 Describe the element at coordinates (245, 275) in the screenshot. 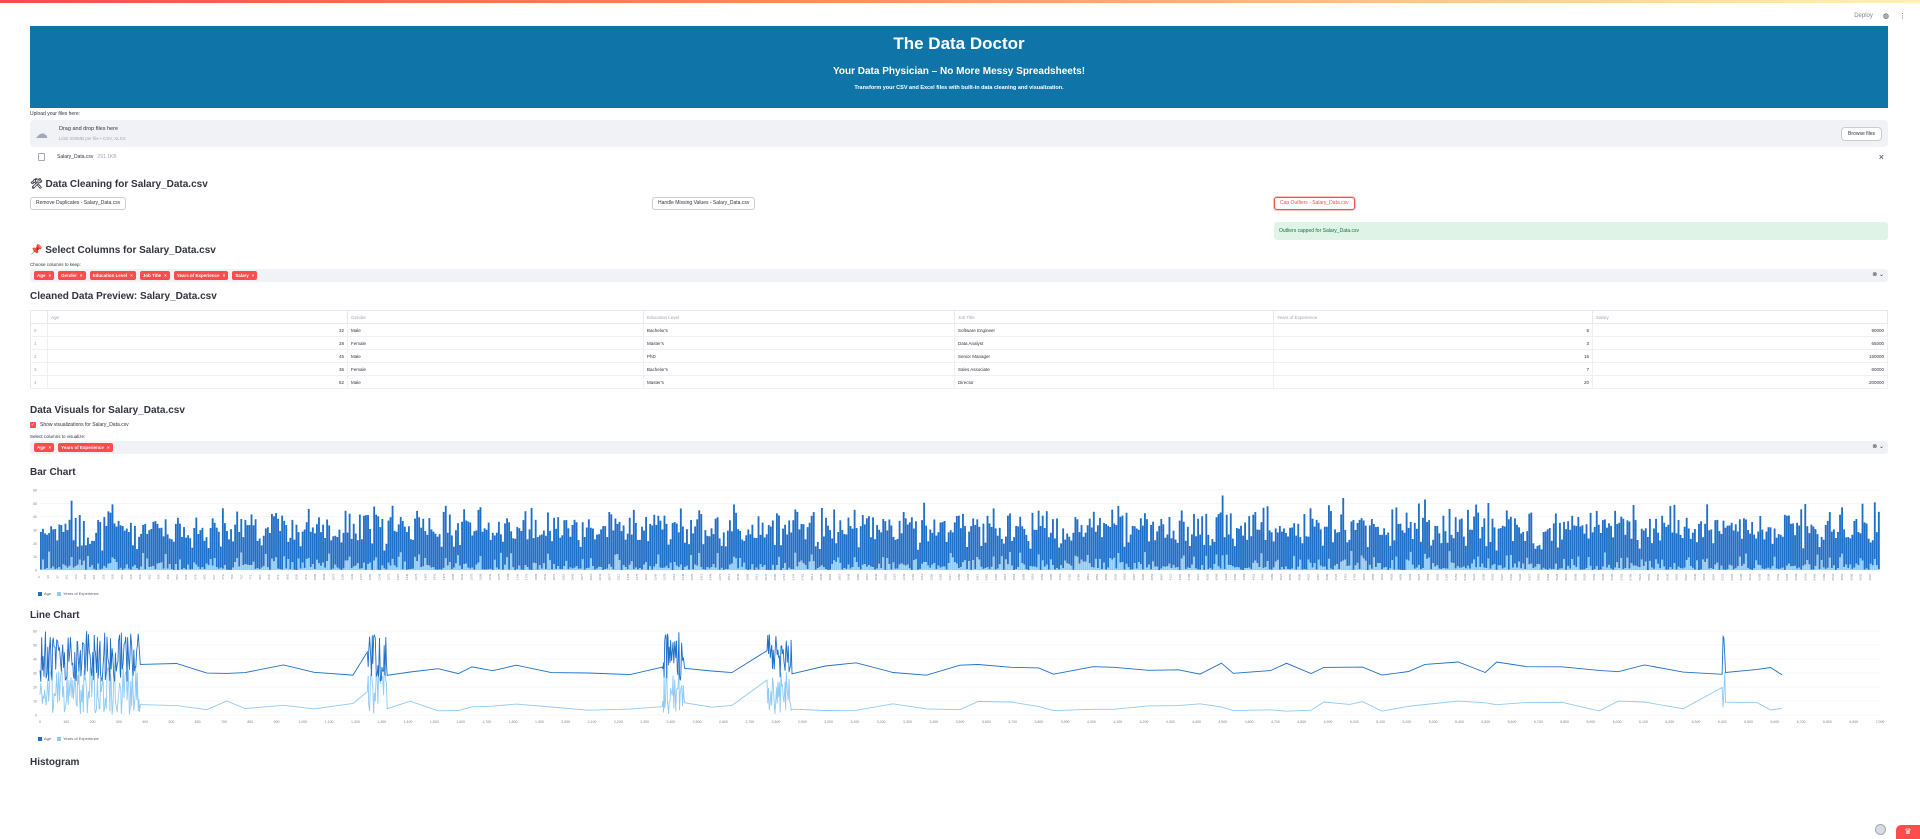

I see `tag-salary: Salary ×` at that location.